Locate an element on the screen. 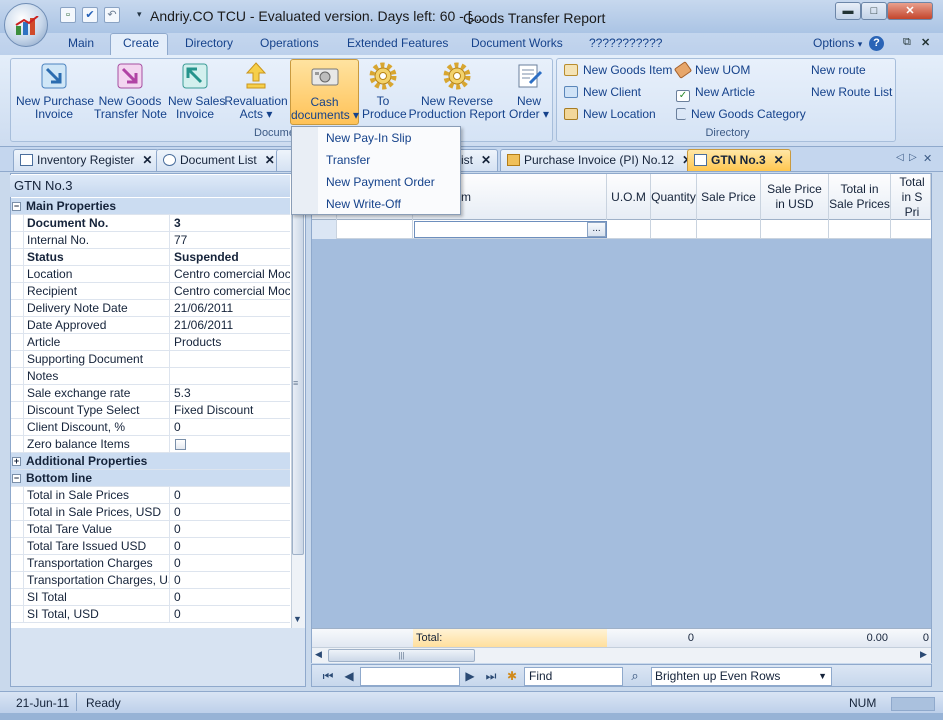  property-row: Document No. 3 is located at coordinates (150, 223).